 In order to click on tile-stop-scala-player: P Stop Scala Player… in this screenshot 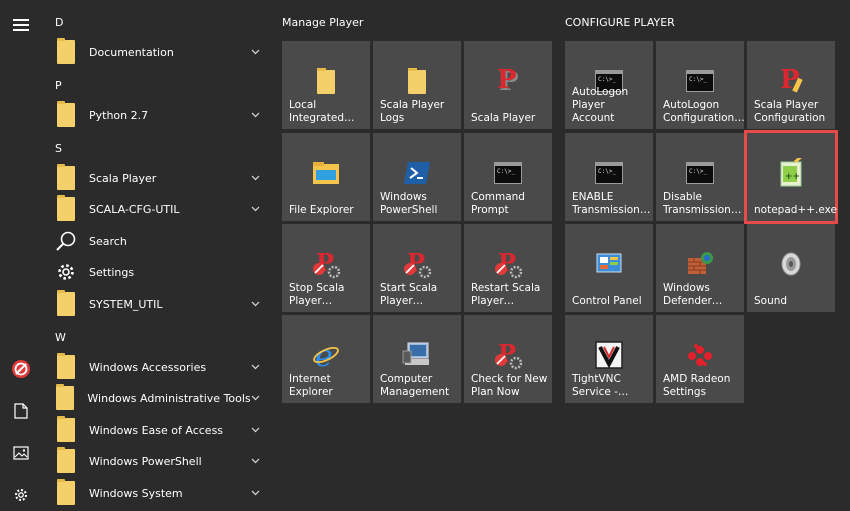, I will do `click(326, 268)`.